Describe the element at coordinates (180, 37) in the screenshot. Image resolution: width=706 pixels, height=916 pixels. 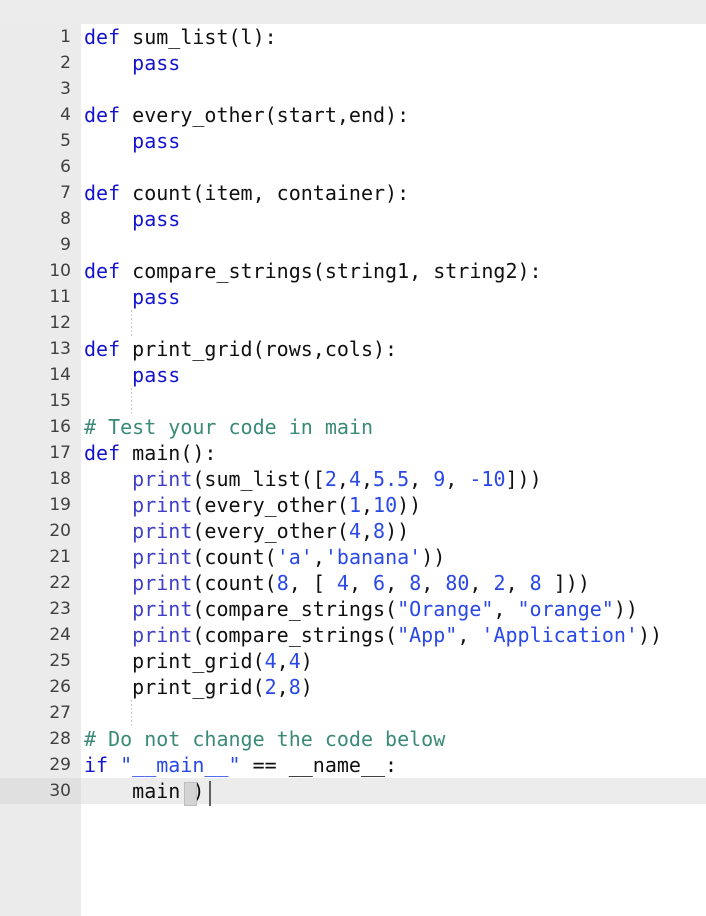
I see `code-line-text: def sum_list(l):` at that location.